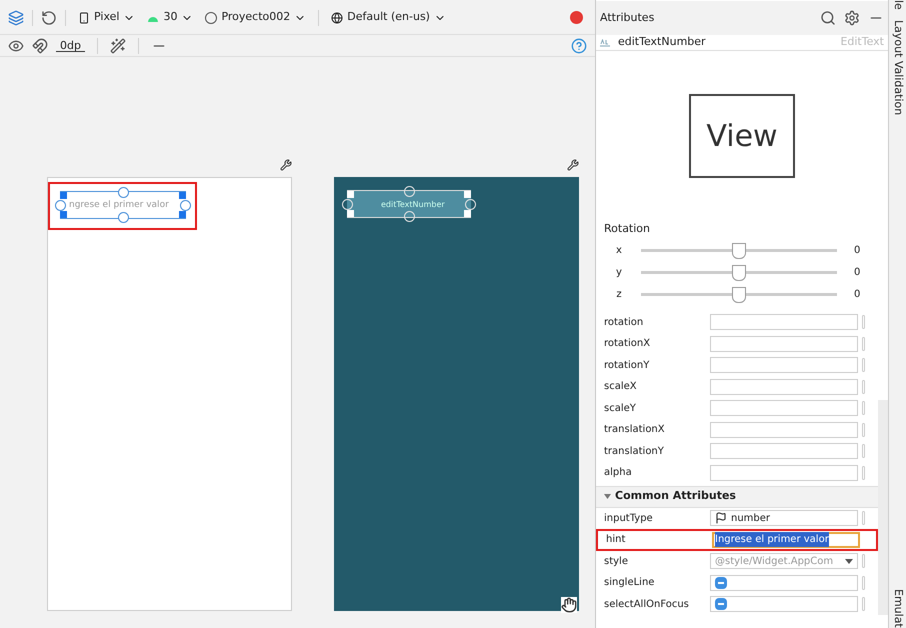 Image resolution: width=906 pixels, height=628 pixels. I want to click on side-tab: Layout Validation, so click(897, 68).